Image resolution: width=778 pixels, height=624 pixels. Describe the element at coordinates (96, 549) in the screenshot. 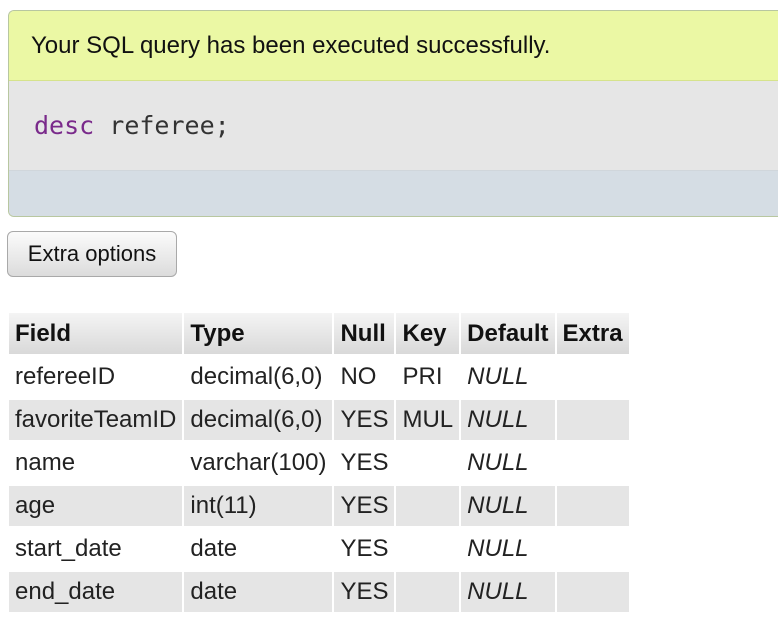

I see `cell-field: start_date` at that location.